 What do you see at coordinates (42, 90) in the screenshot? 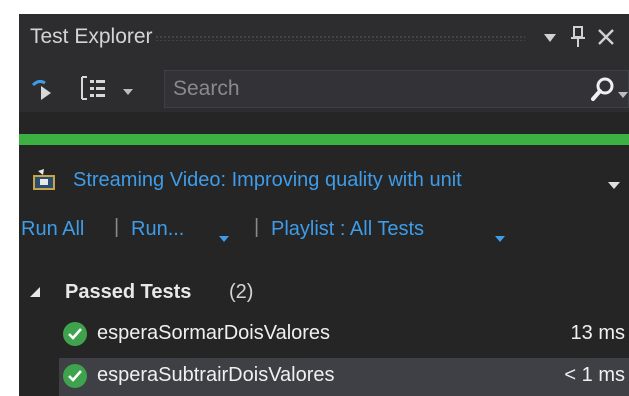
I see `run-settings-icon` at bounding box center [42, 90].